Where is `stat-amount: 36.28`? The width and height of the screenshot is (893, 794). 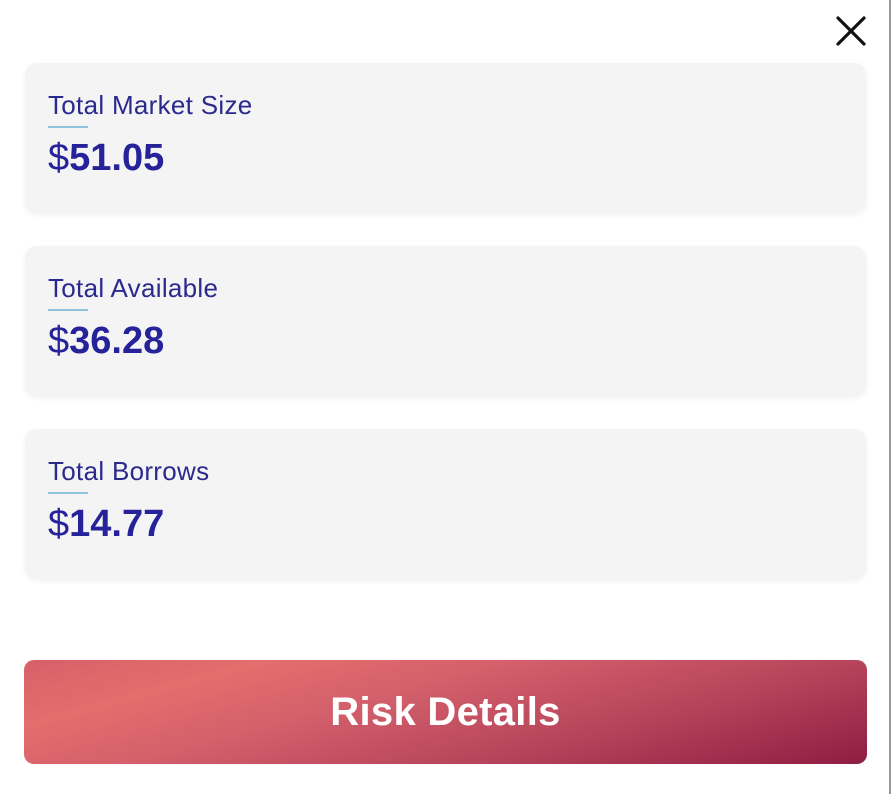
stat-amount: 36.28 is located at coordinates (117, 341).